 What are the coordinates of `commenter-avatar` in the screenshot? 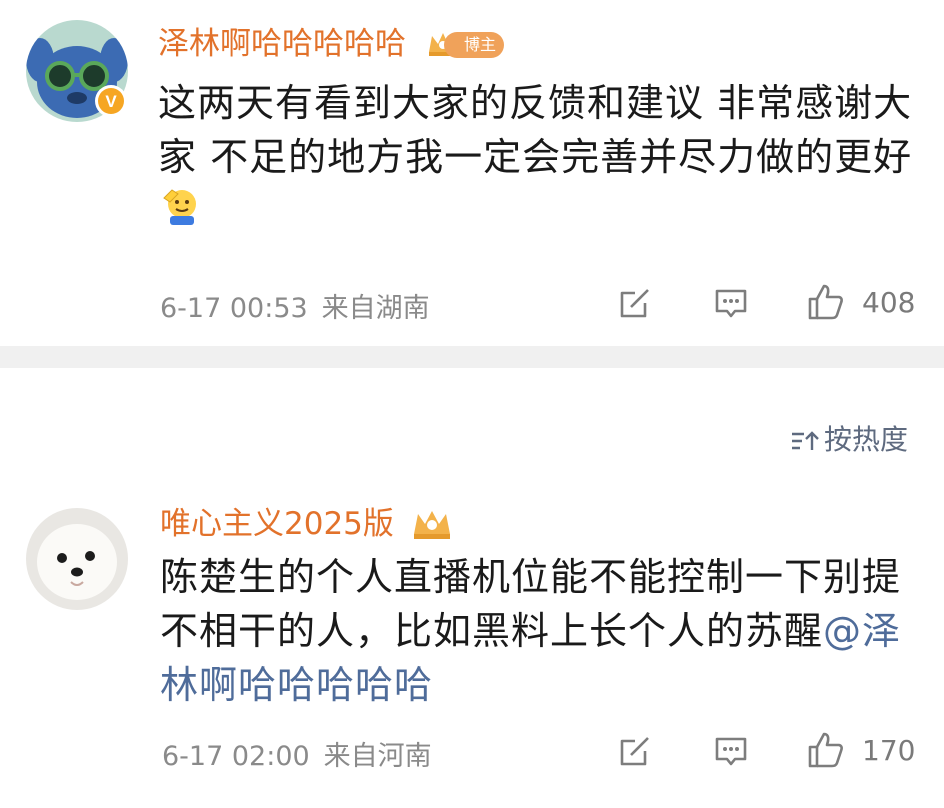 It's located at (77, 559).